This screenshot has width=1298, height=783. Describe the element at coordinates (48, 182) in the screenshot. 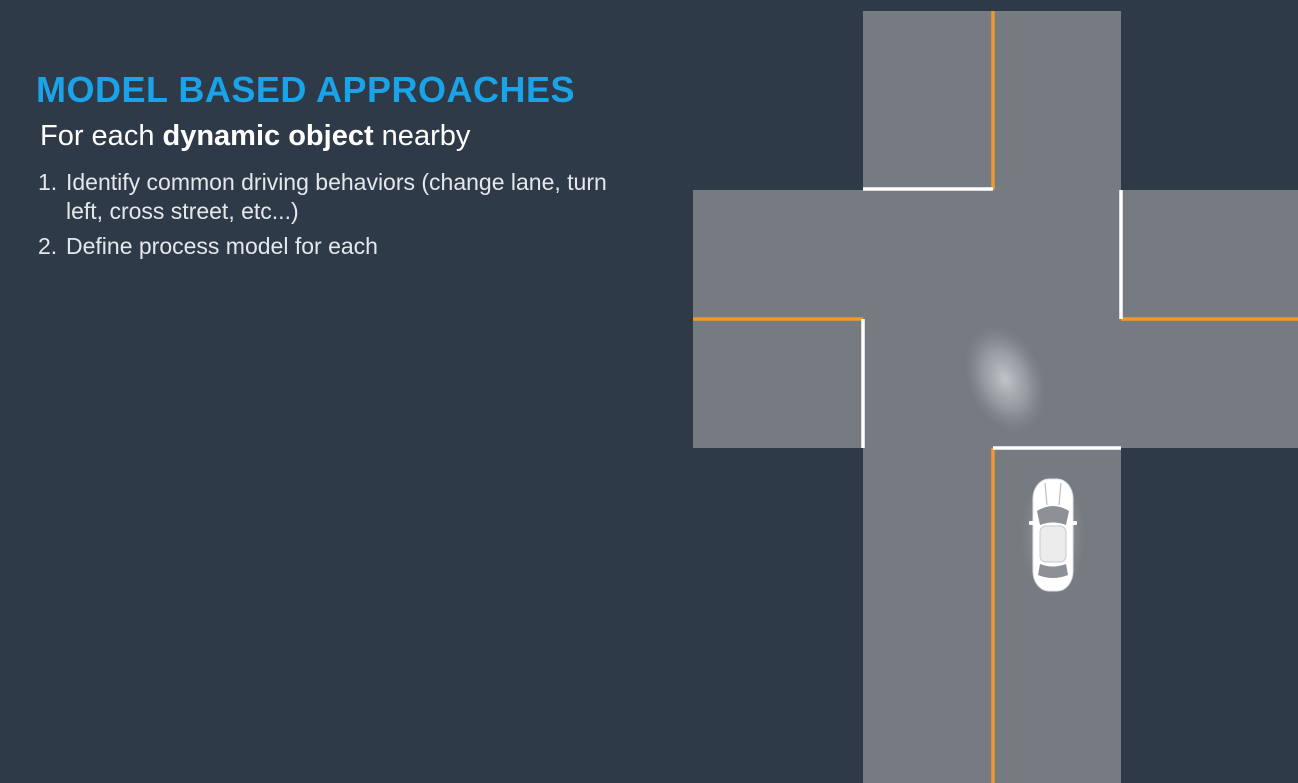

I see `step-number: 1.` at that location.